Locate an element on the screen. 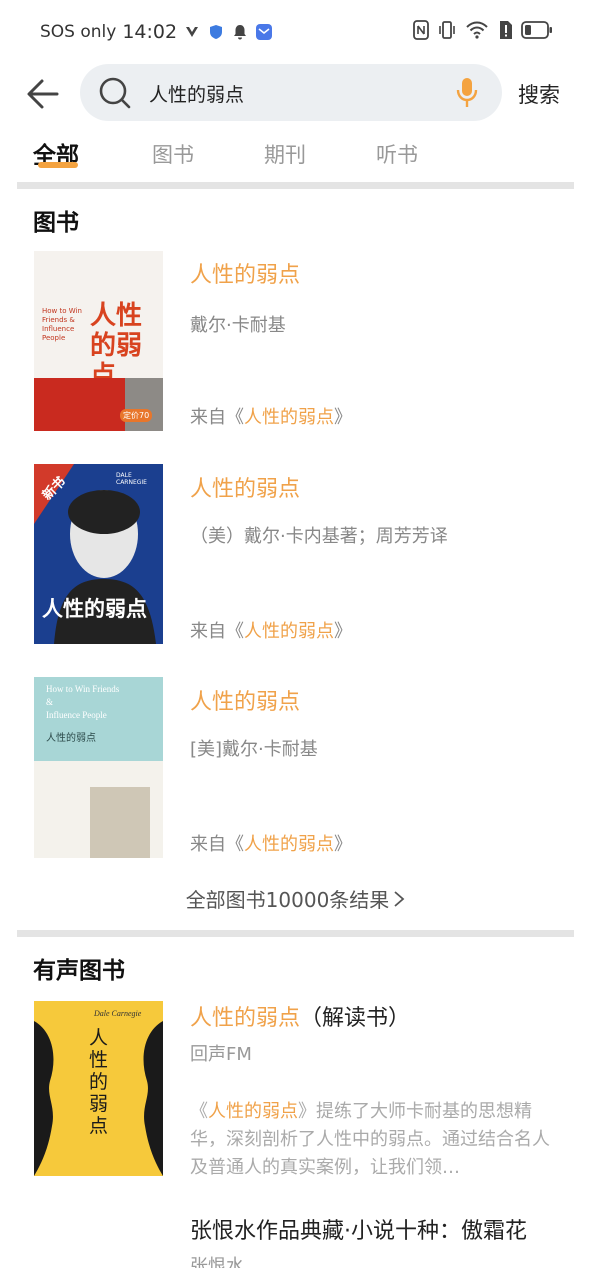 This screenshot has width=591, height=1280. book-title-3: 人性的弱点 is located at coordinates (245, 700).